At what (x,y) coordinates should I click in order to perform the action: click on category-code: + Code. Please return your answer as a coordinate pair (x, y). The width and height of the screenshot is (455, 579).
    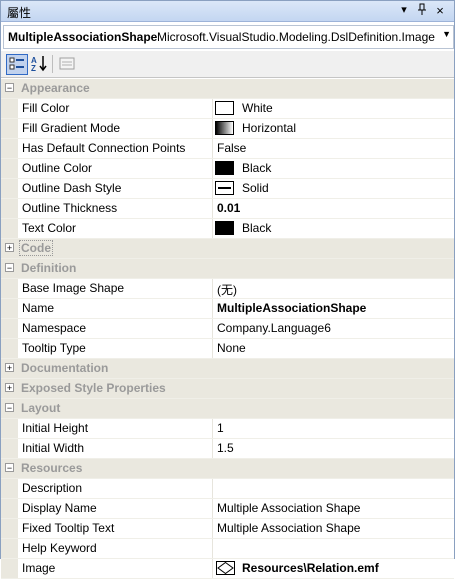
    Looking at the image, I should click on (227, 249).